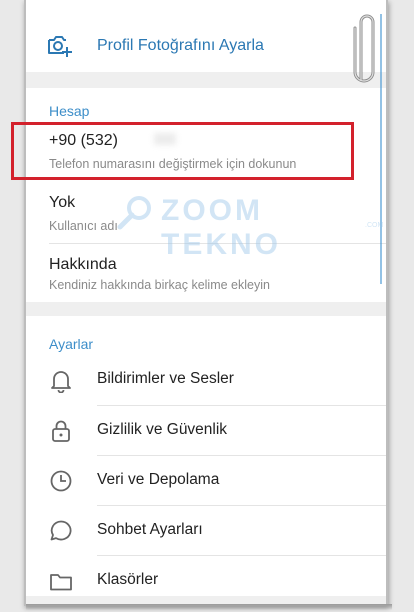 The height and width of the screenshot is (612, 414). What do you see at coordinates (61, 582) in the screenshot?
I see `folder-icon` at bounding box center [61, 582].